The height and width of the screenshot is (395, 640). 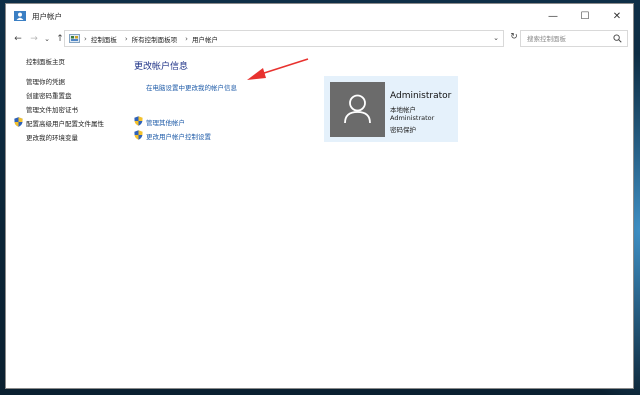 I want to click on control-panel-icon, so click(x=74, y=38).